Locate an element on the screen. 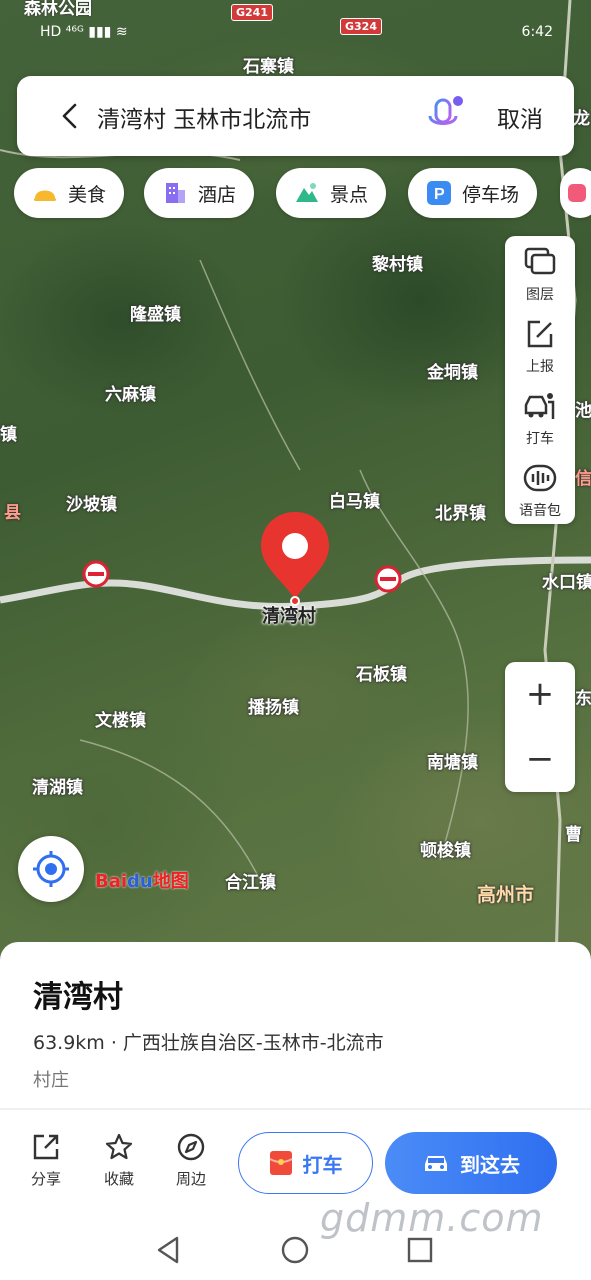 This screenshot has width=591, height=1280. taxi-button: 打车 is located at coordinates (305, 1163).